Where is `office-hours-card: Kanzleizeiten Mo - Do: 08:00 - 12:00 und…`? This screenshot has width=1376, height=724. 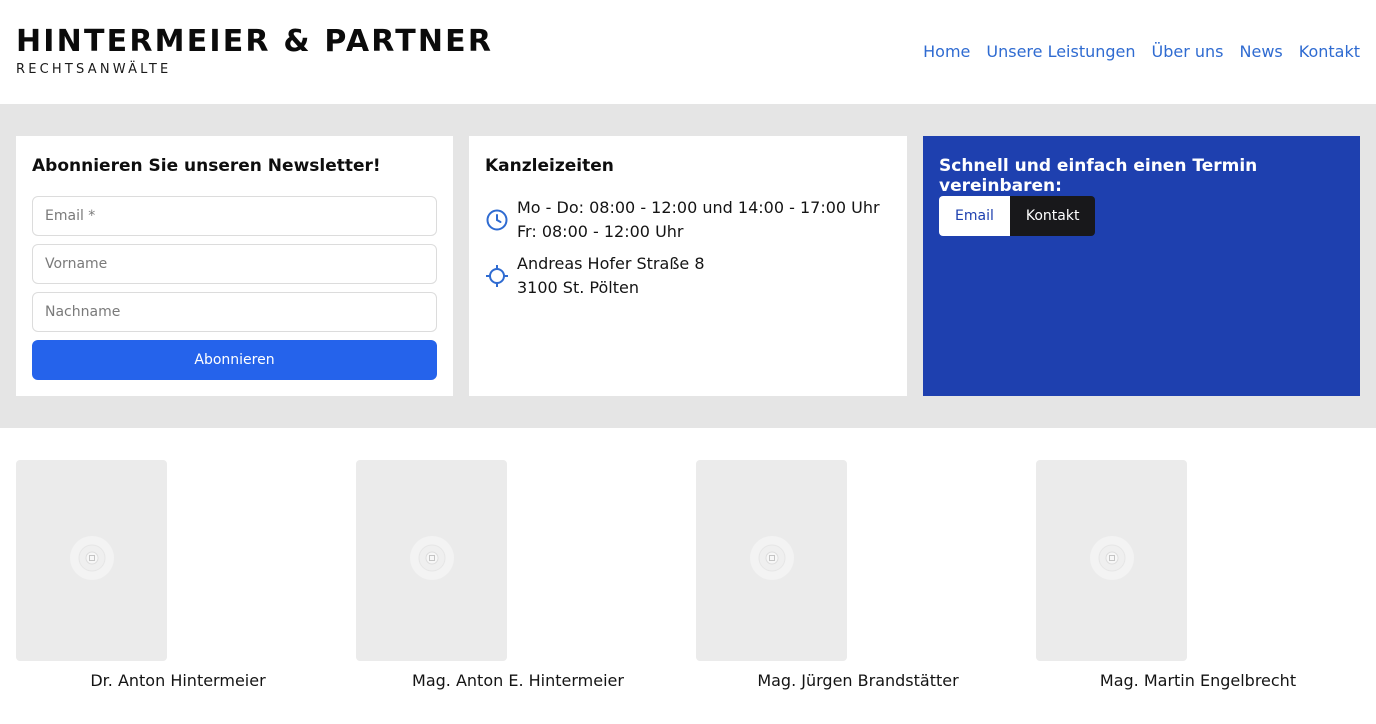
office-hours-card: Kanzleizeiten Mo - Do: 08:00 - 12:00 und… is located at coordinates (688, 266).